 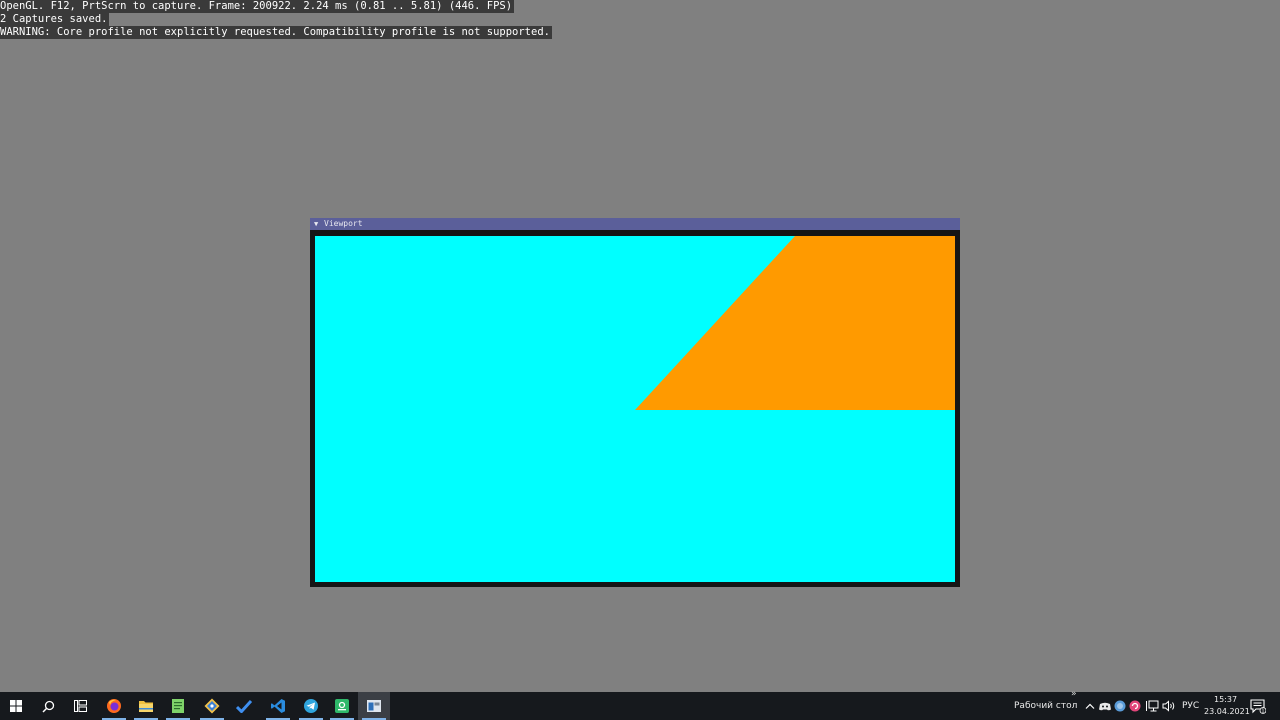 I want to click on language-indicator: РУС, so click(x=1190, y=706).